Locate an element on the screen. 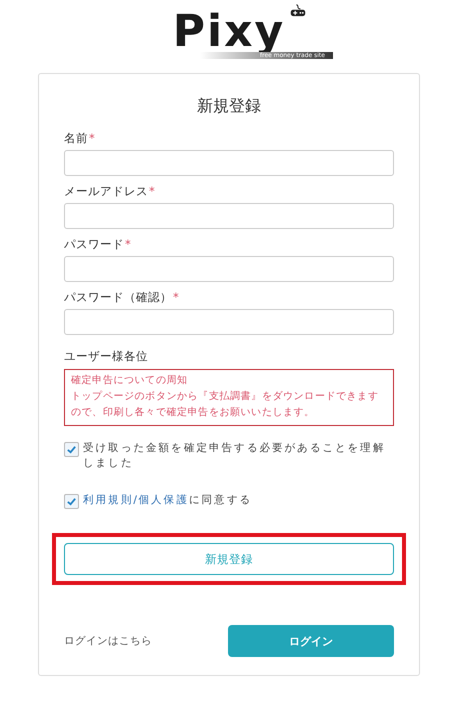 The width and height of the screenshot is (458, 715). field-label: 名前 is located at coordinates (76, 138).